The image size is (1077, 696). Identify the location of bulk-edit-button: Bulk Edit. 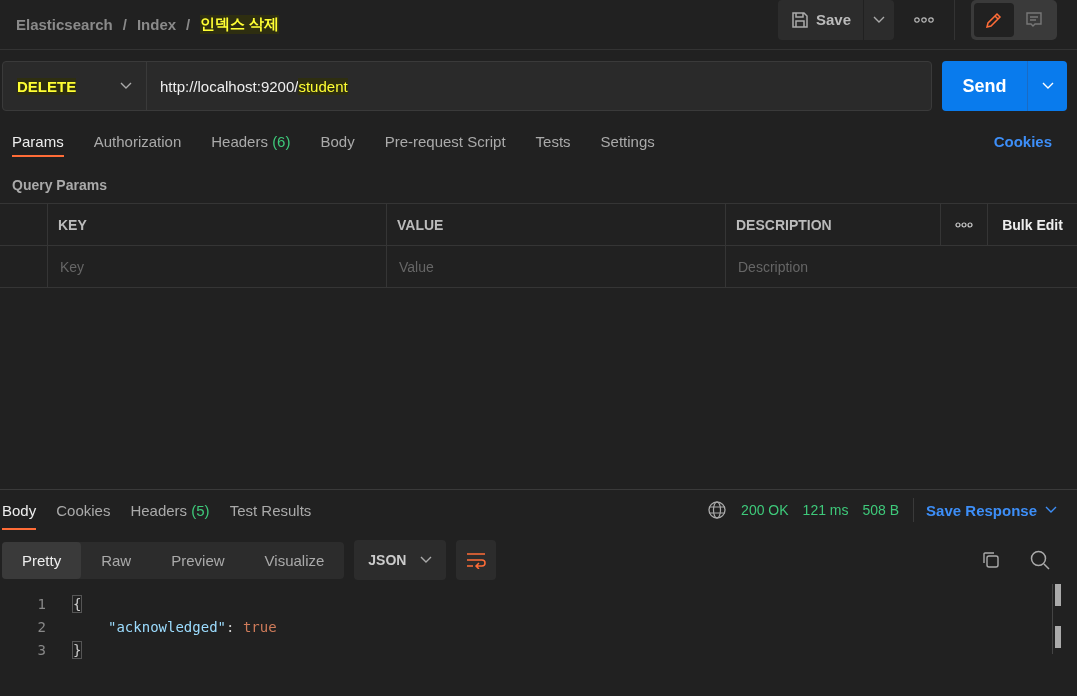
(1032, 224).